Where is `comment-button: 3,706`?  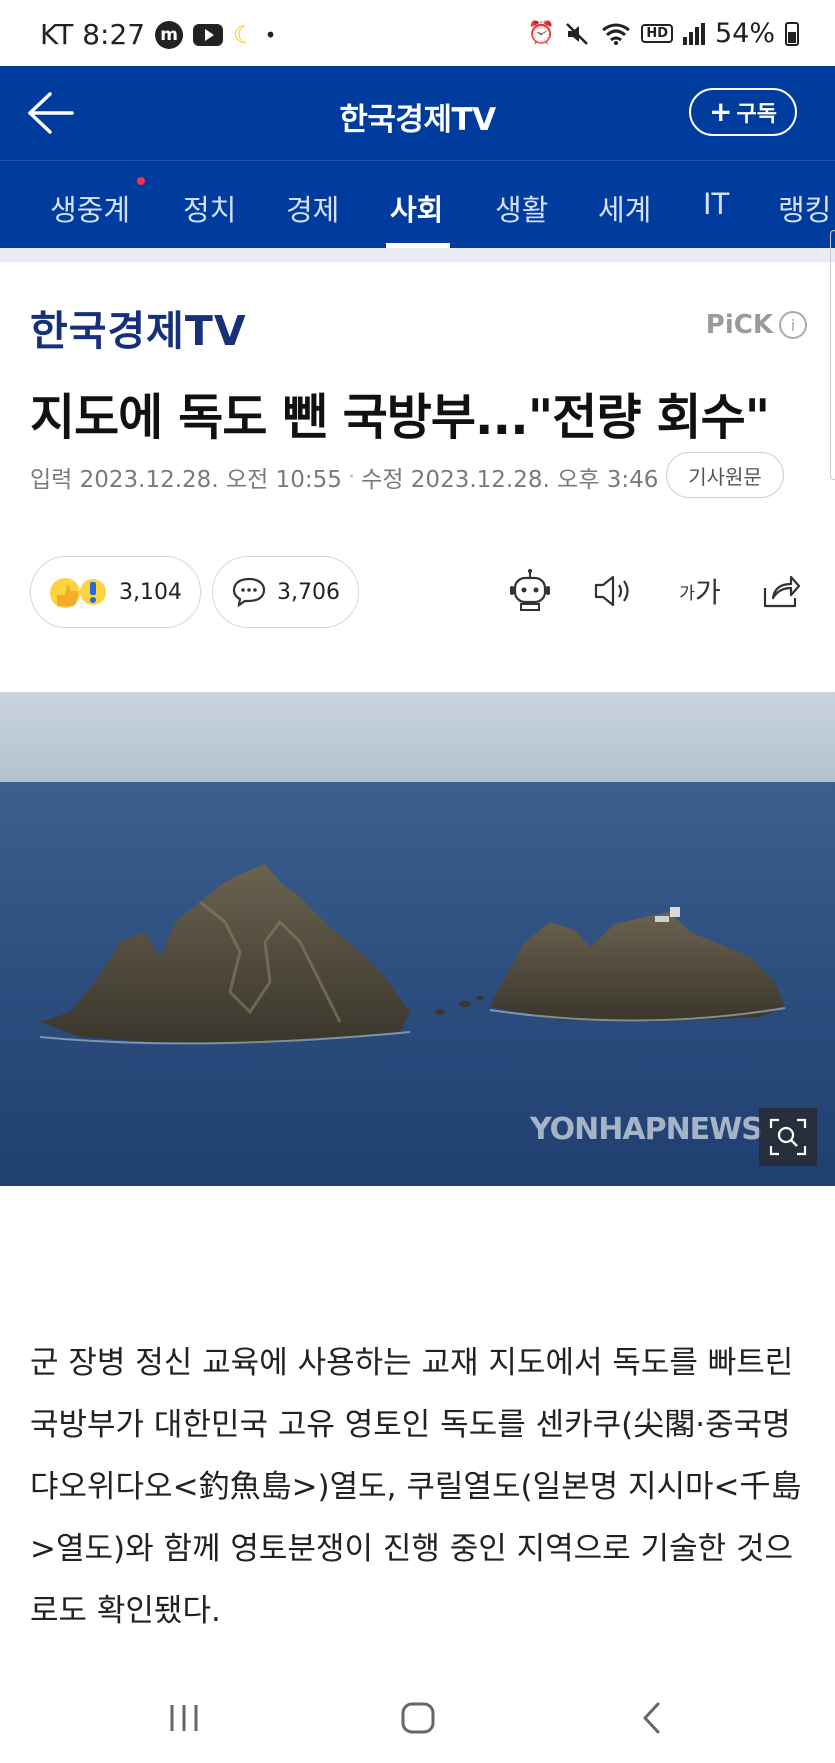 comment-button: 3,706 is located at coordinates (285, 592).